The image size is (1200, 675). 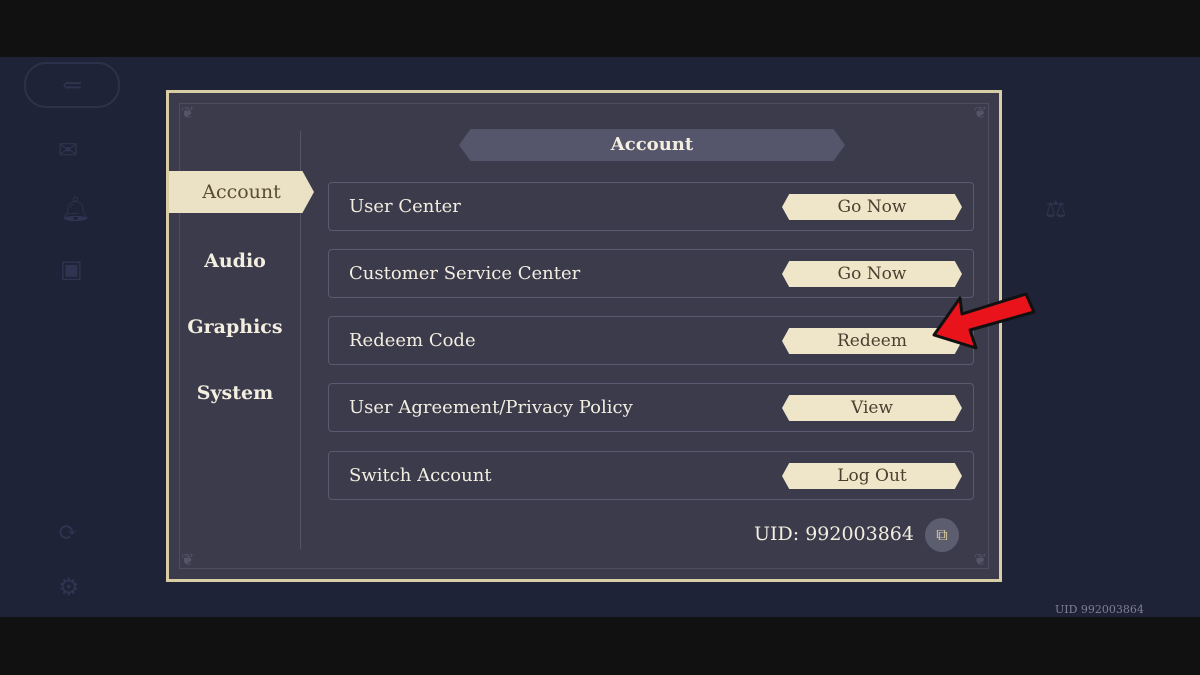 I want to click on scale-icon: ⚖, so click(x=1056, y=209).